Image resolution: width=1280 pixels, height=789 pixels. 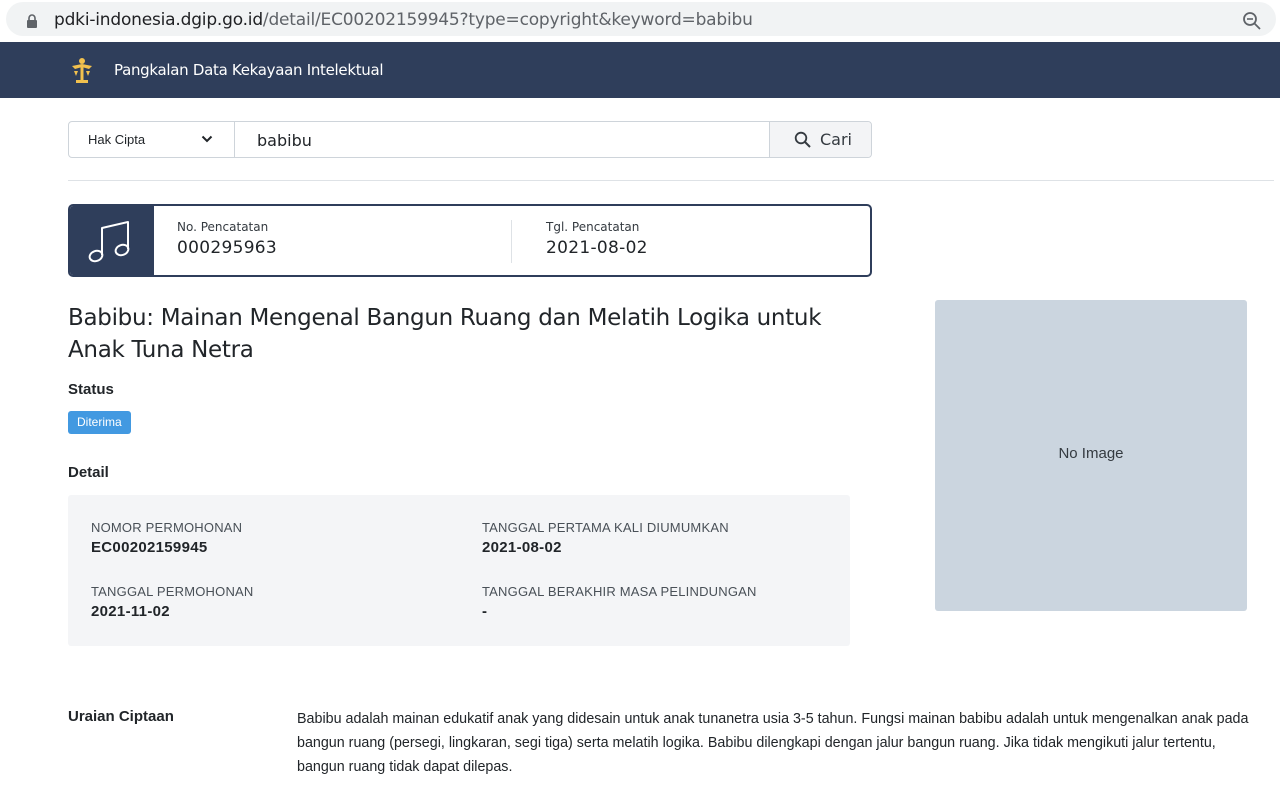 What do you see at coordinates (32, 21) in the screenshot?
I see `lock-icon` at bounding box center [32, 21].